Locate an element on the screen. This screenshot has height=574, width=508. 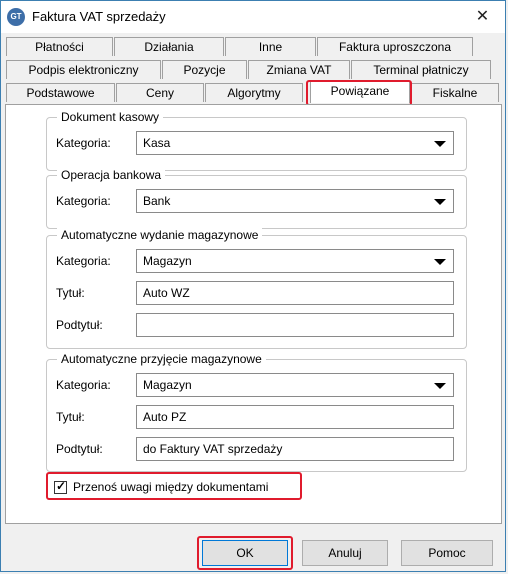
przenos-uwagi-label: Przenoś uwagi między dokumentami is located at coordinates (170, 487).